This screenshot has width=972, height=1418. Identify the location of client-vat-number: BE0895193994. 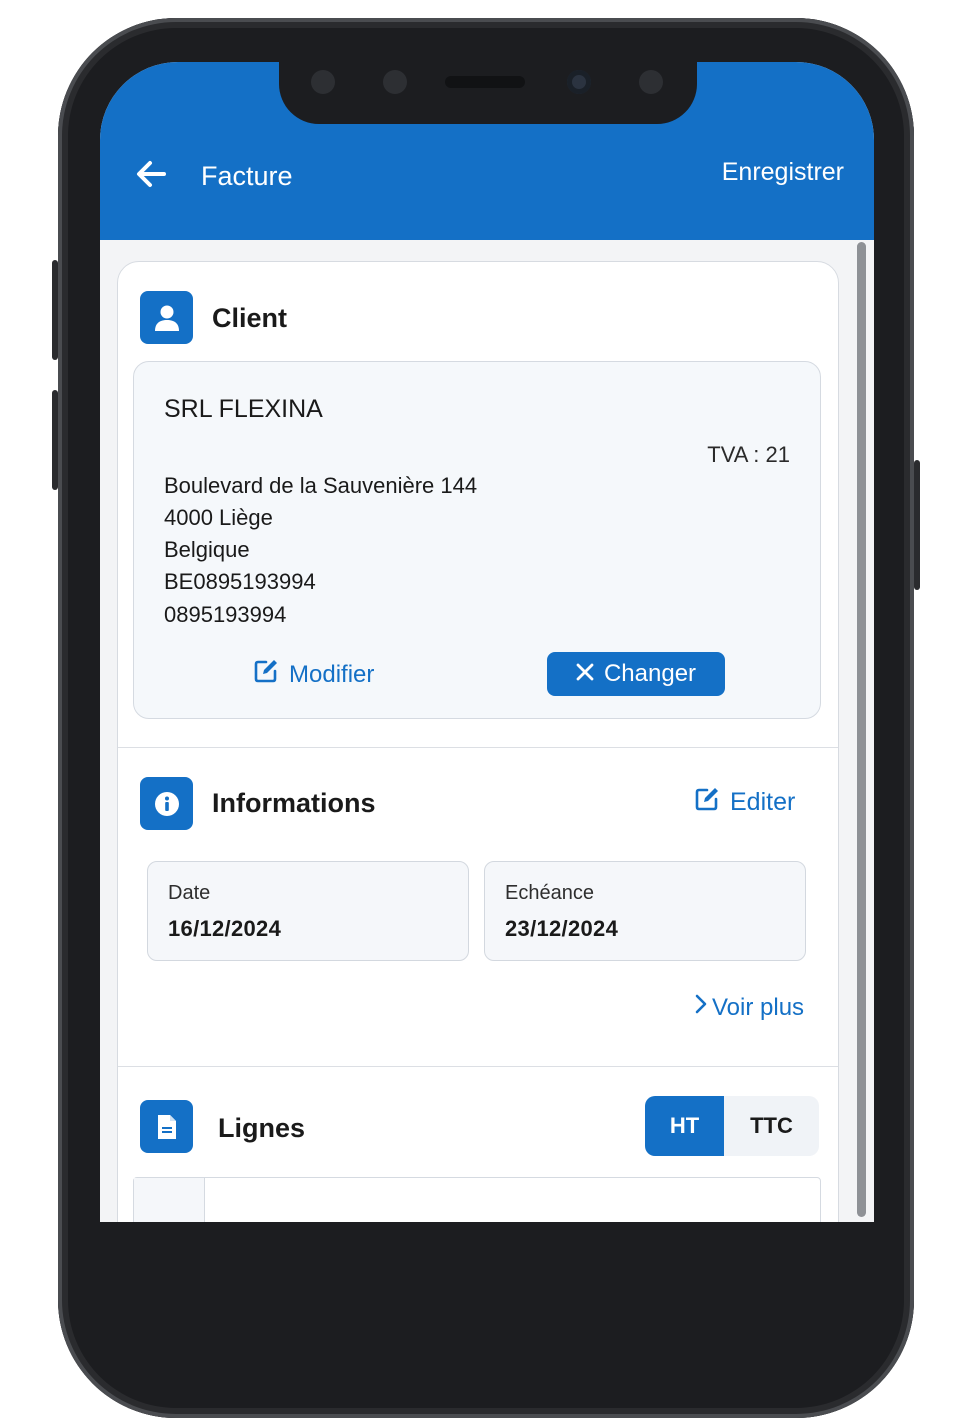
(240, 581).